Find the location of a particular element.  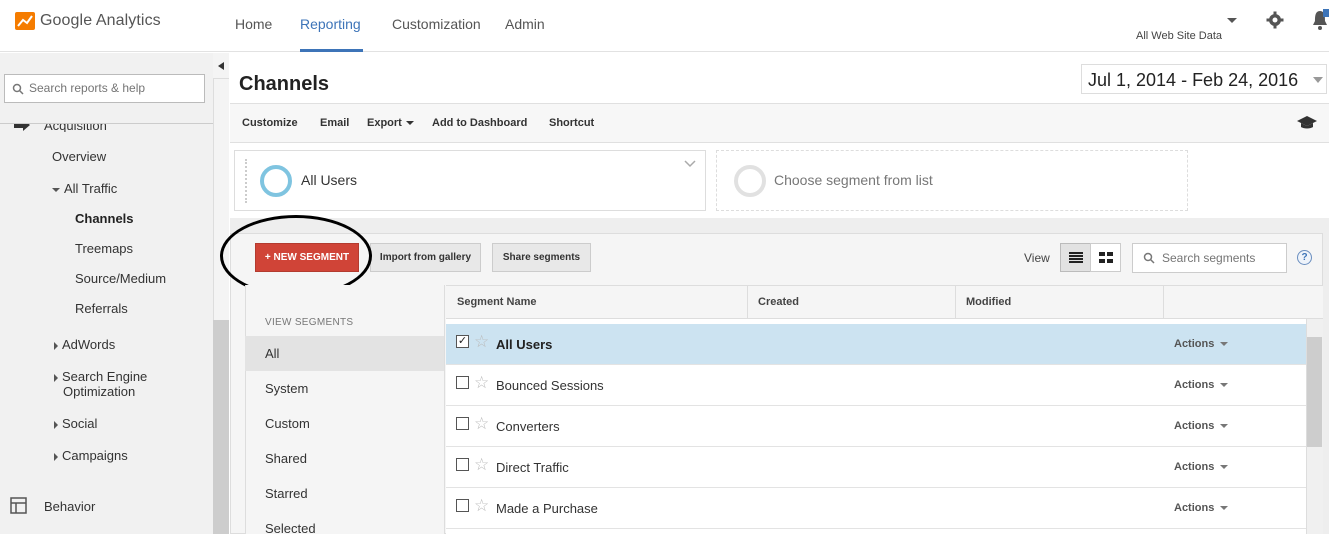

report-search is located at coordinates (104, 88).